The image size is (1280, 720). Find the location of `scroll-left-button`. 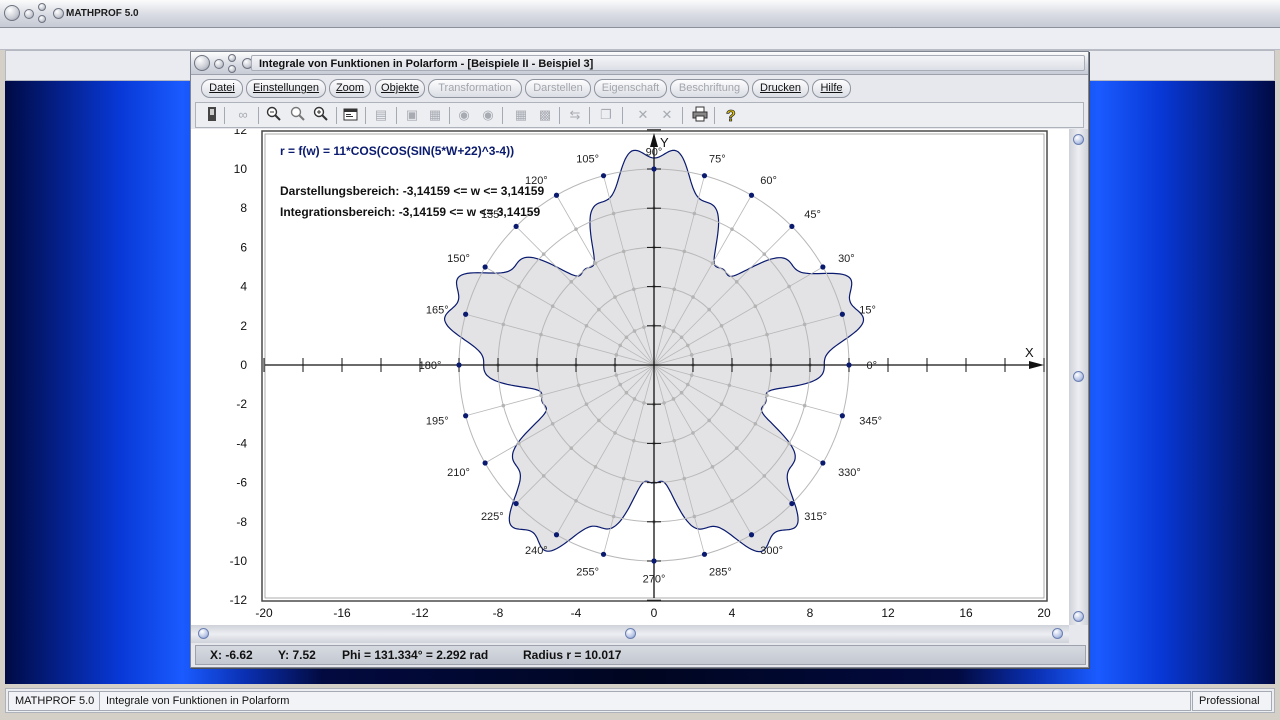

scroll-left-button is located at coordinates (203, 633).